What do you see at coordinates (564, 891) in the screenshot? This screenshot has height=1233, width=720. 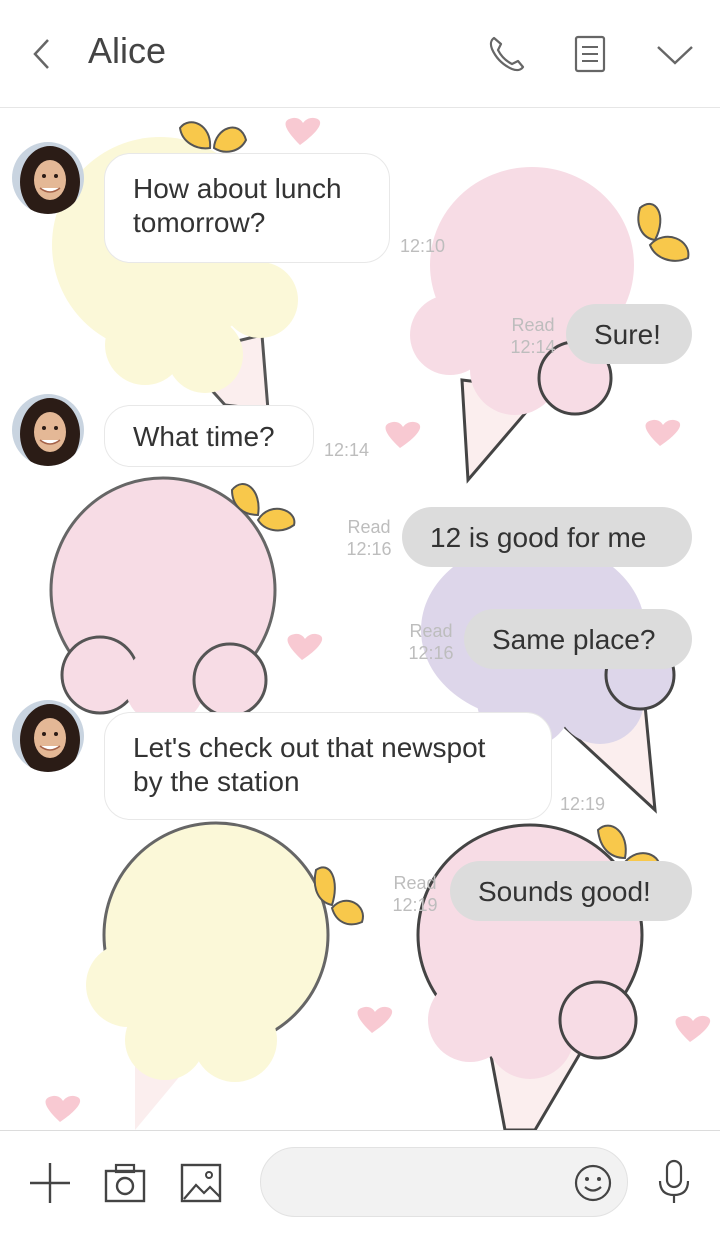 I see `message-text: Sounds good!` at bounding box center [564, 891].